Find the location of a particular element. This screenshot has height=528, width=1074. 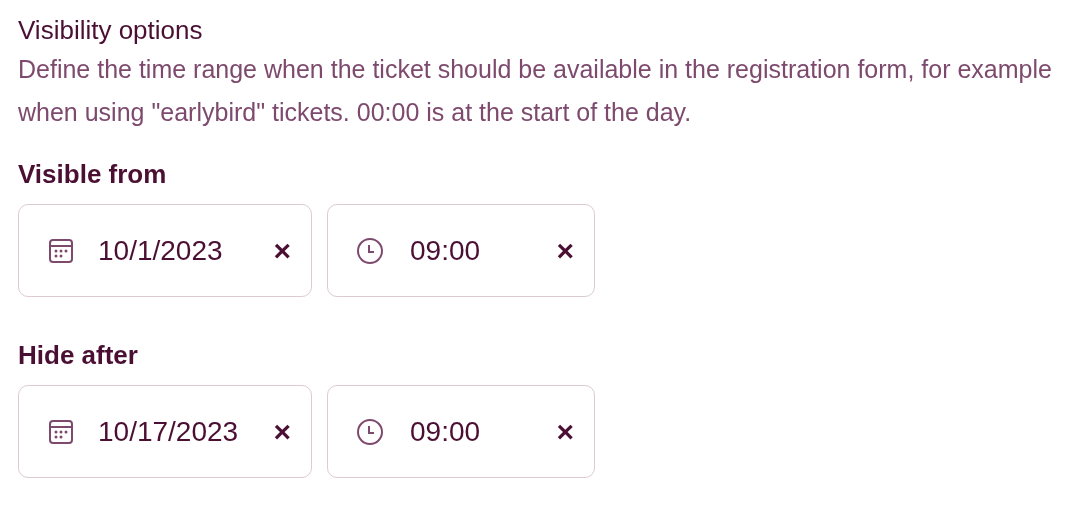

field-label: Hide after is located at coordinates (78, 355).